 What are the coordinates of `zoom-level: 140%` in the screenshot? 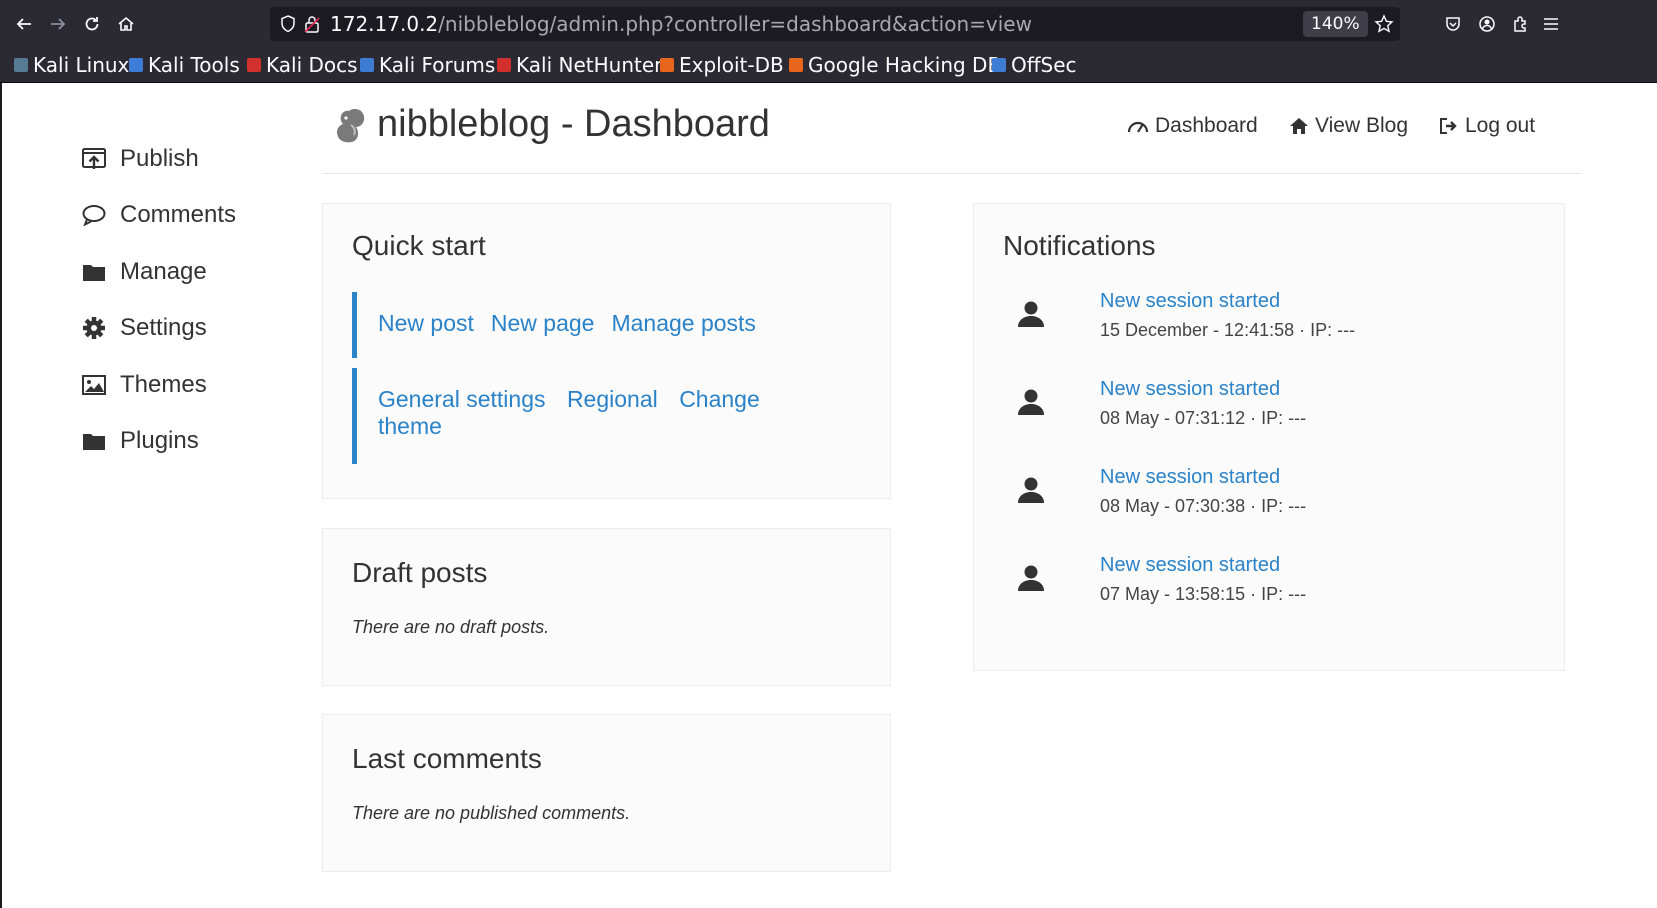 It's located at (1335, 24).